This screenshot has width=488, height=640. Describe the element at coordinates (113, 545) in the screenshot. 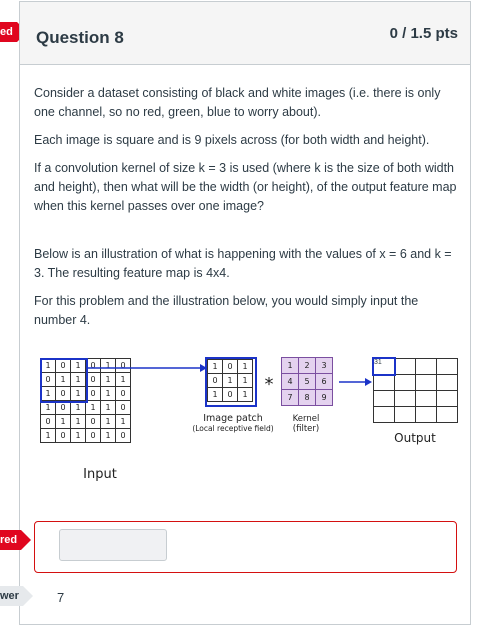

I see `answer-input` at that location.